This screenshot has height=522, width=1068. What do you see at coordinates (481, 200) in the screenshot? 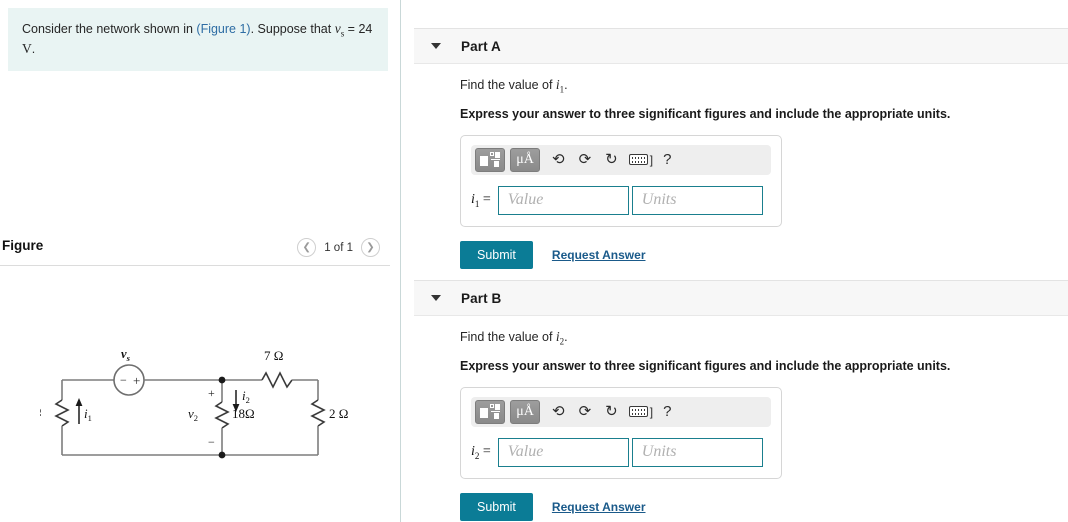
I see `part-a-answer-label: i1 =` at bounding box center [481, 200].